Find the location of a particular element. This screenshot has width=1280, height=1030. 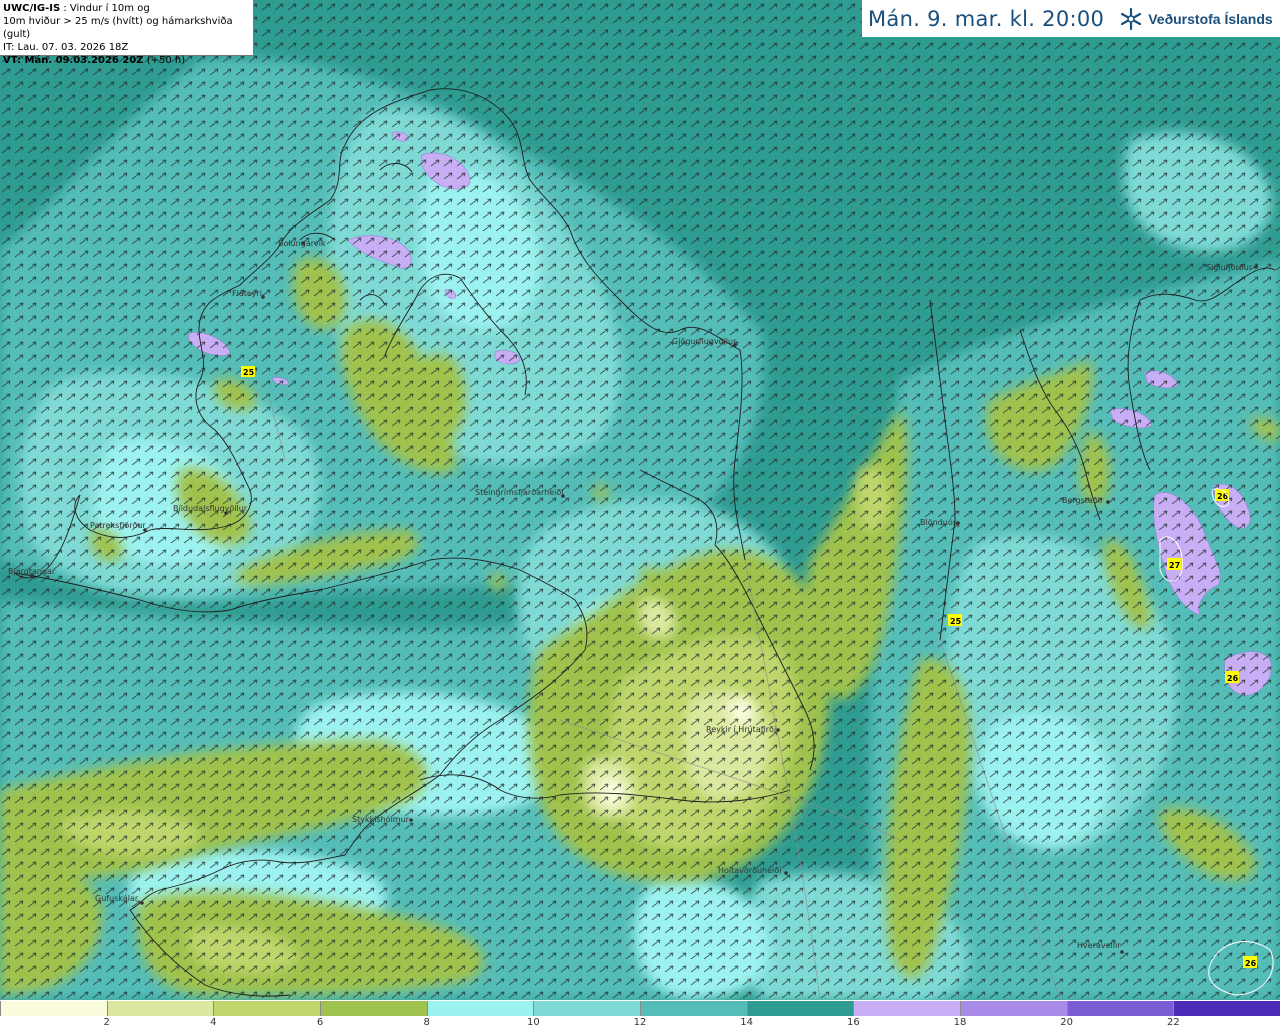

vedurstofa-logo-icon is located at coordinates (1131, 18).